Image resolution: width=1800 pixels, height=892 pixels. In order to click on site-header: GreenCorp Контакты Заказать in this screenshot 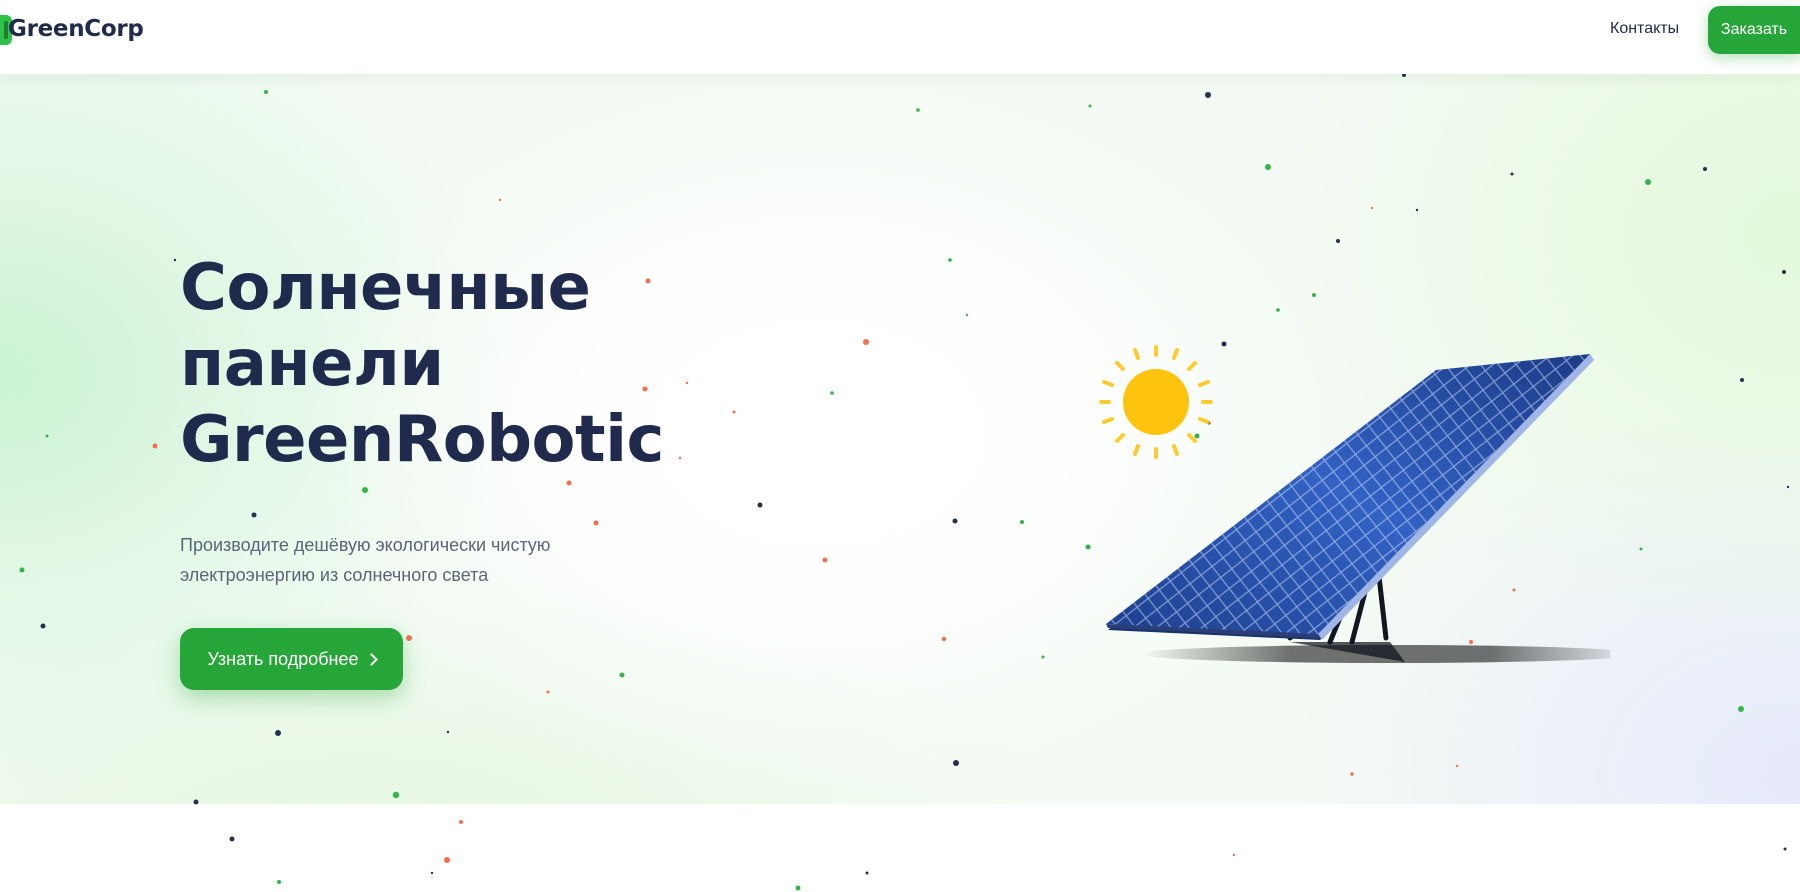, I will do `click(900, 37)`.